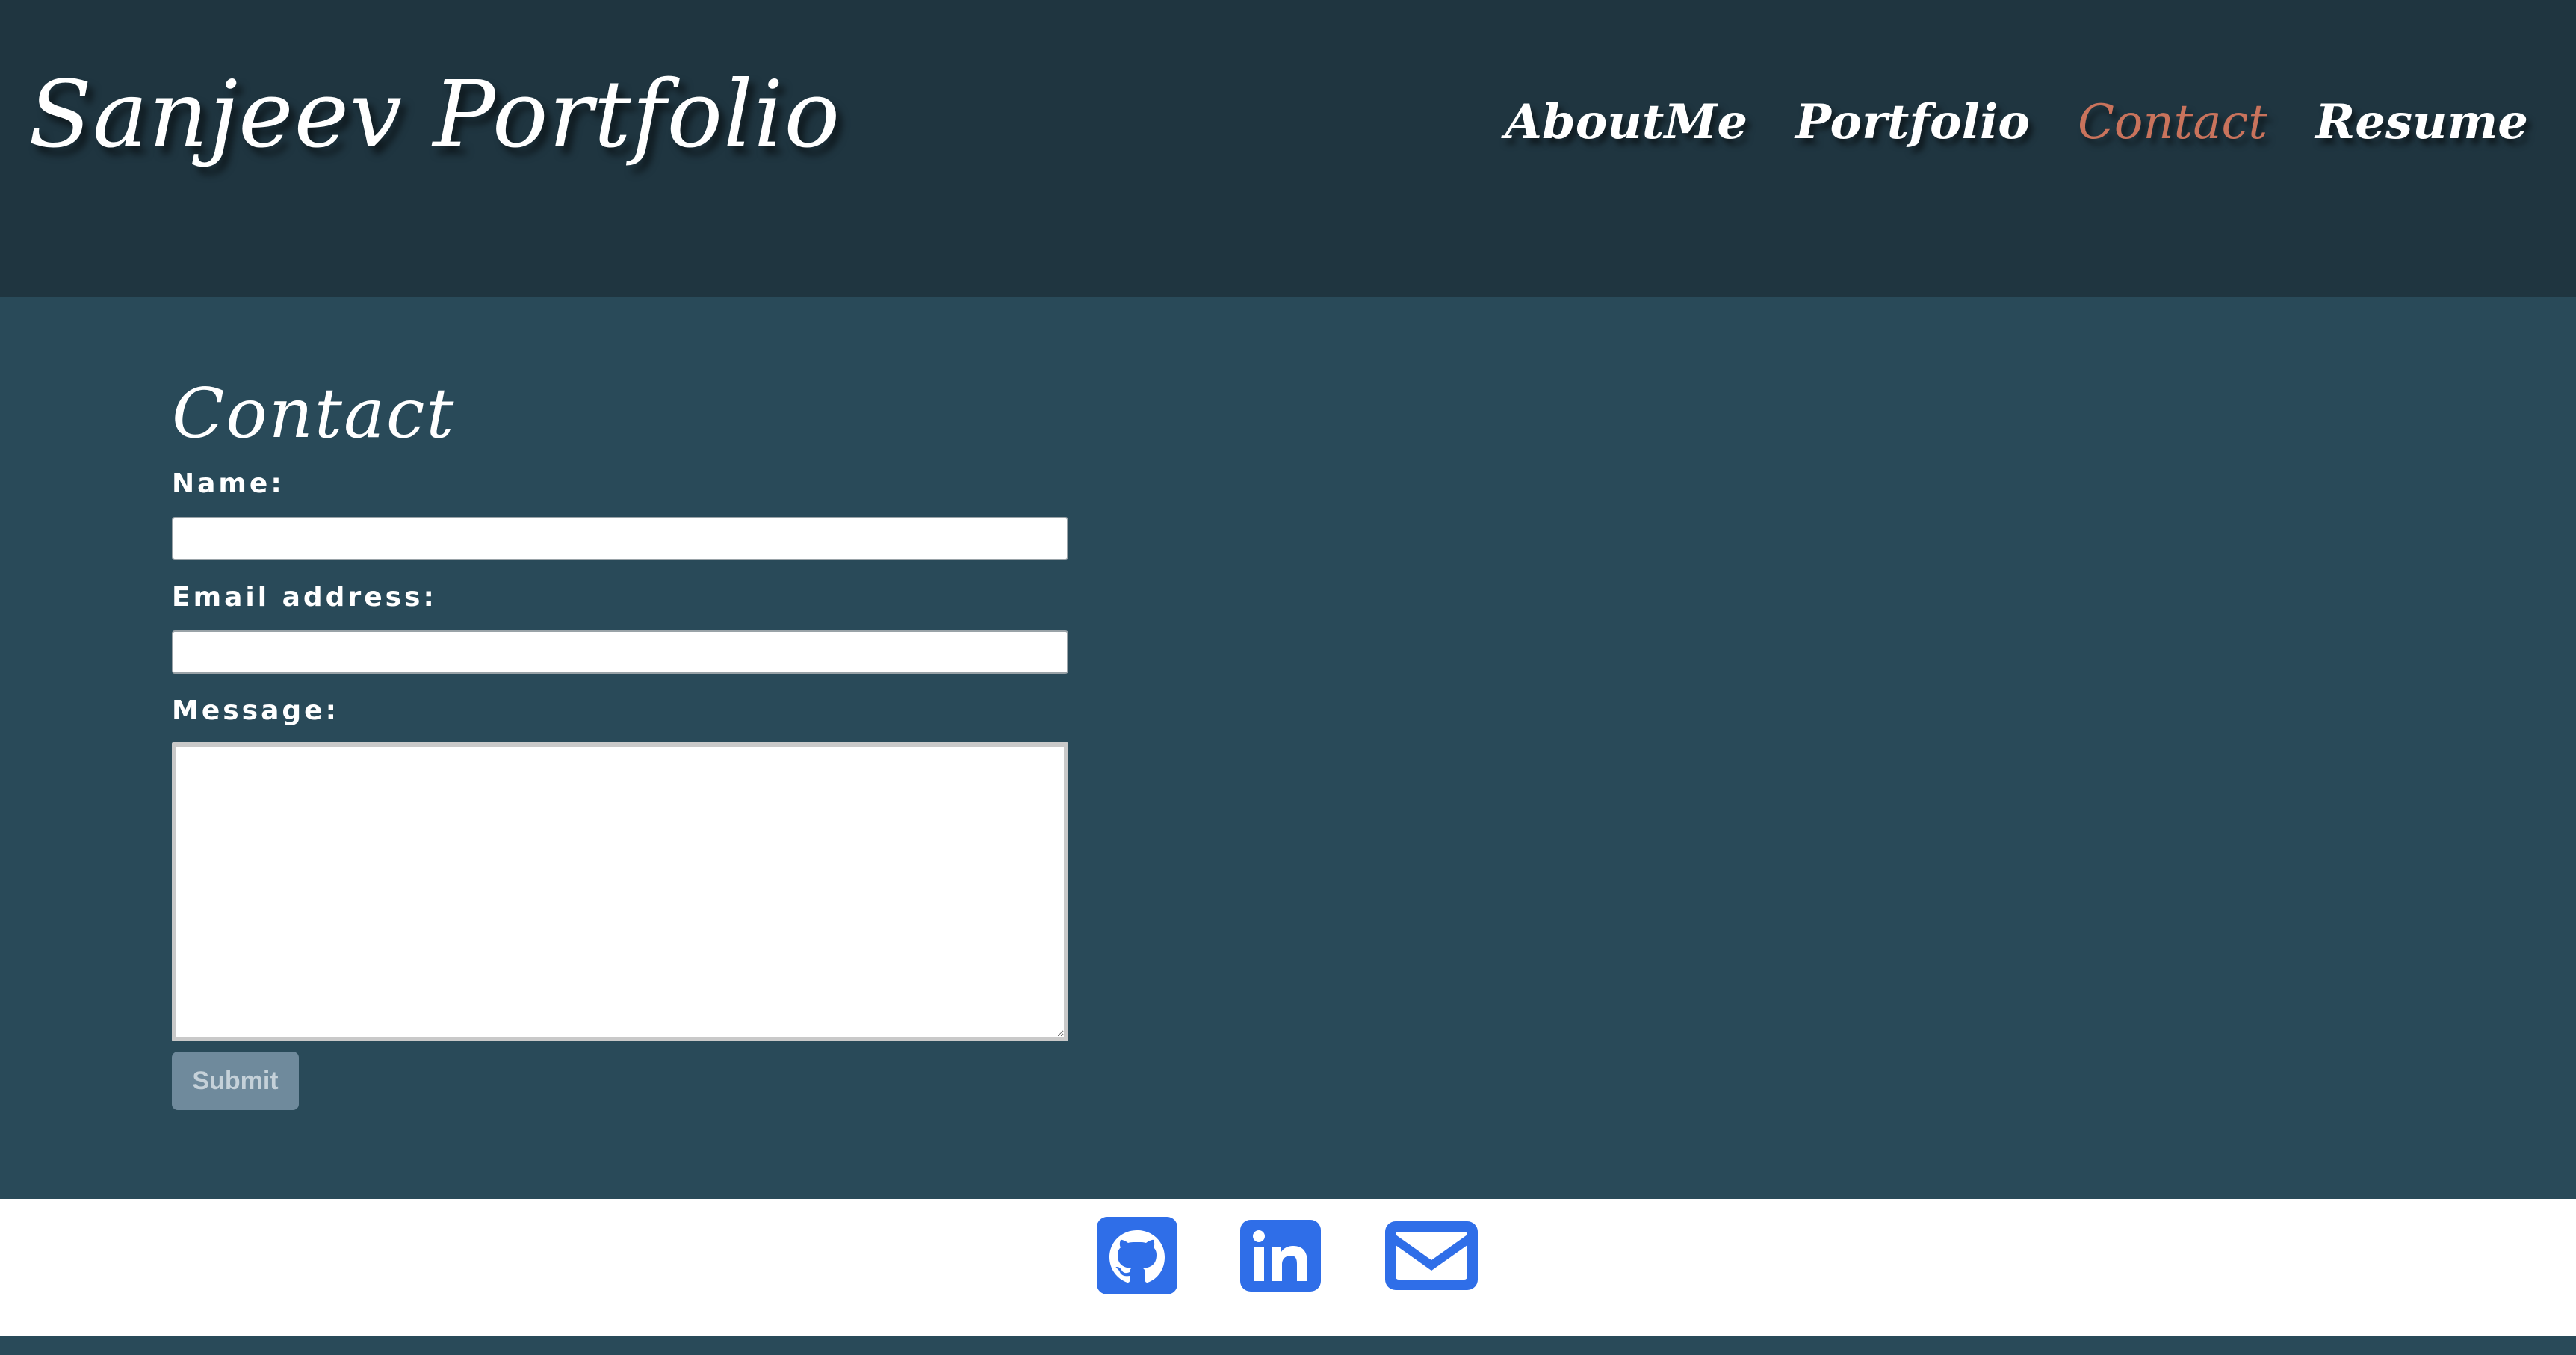 Image resolution: width=2576 pixels, height=1355 pixels. I want to click on social-links, so click(1288, 1257).